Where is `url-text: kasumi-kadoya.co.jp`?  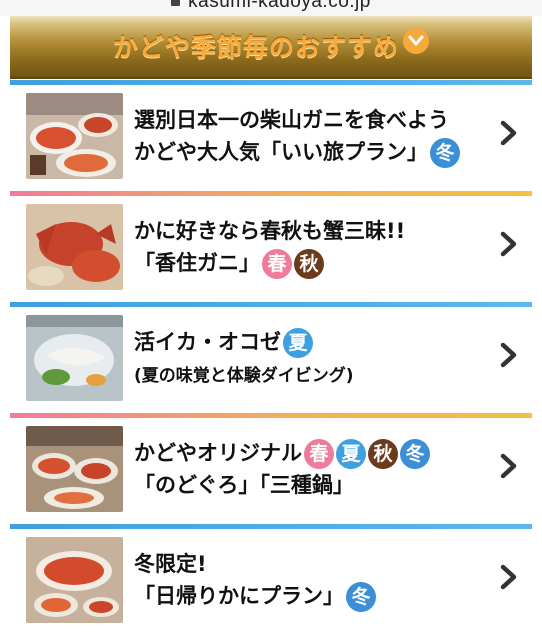 url-text: kasumi-kadoya.co.jp is located at coordinates (279, 6).